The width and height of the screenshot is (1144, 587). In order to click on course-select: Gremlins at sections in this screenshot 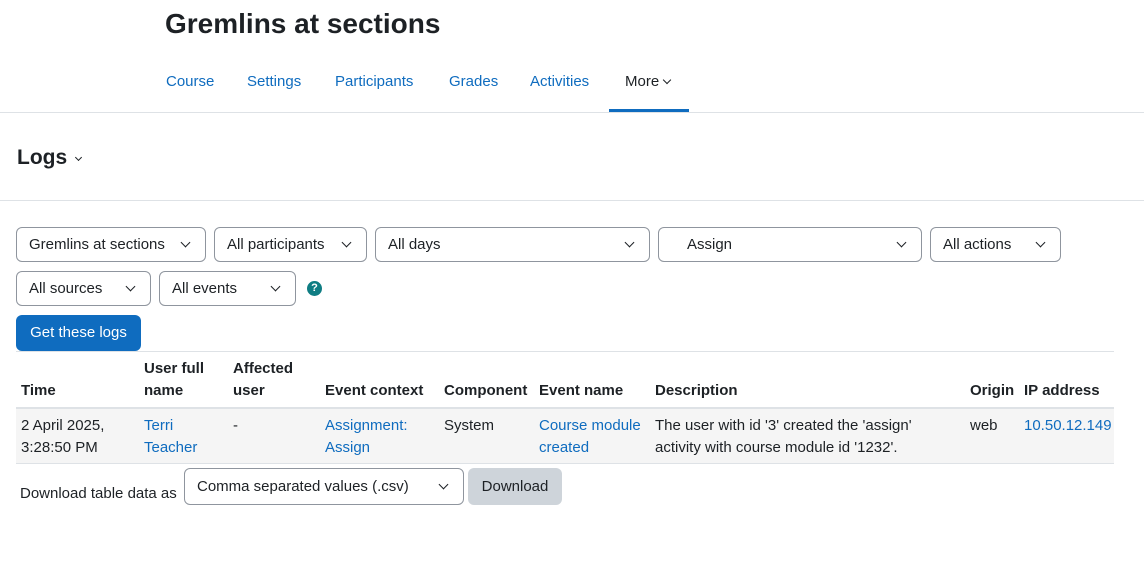, I will do `click(111, 244)`.